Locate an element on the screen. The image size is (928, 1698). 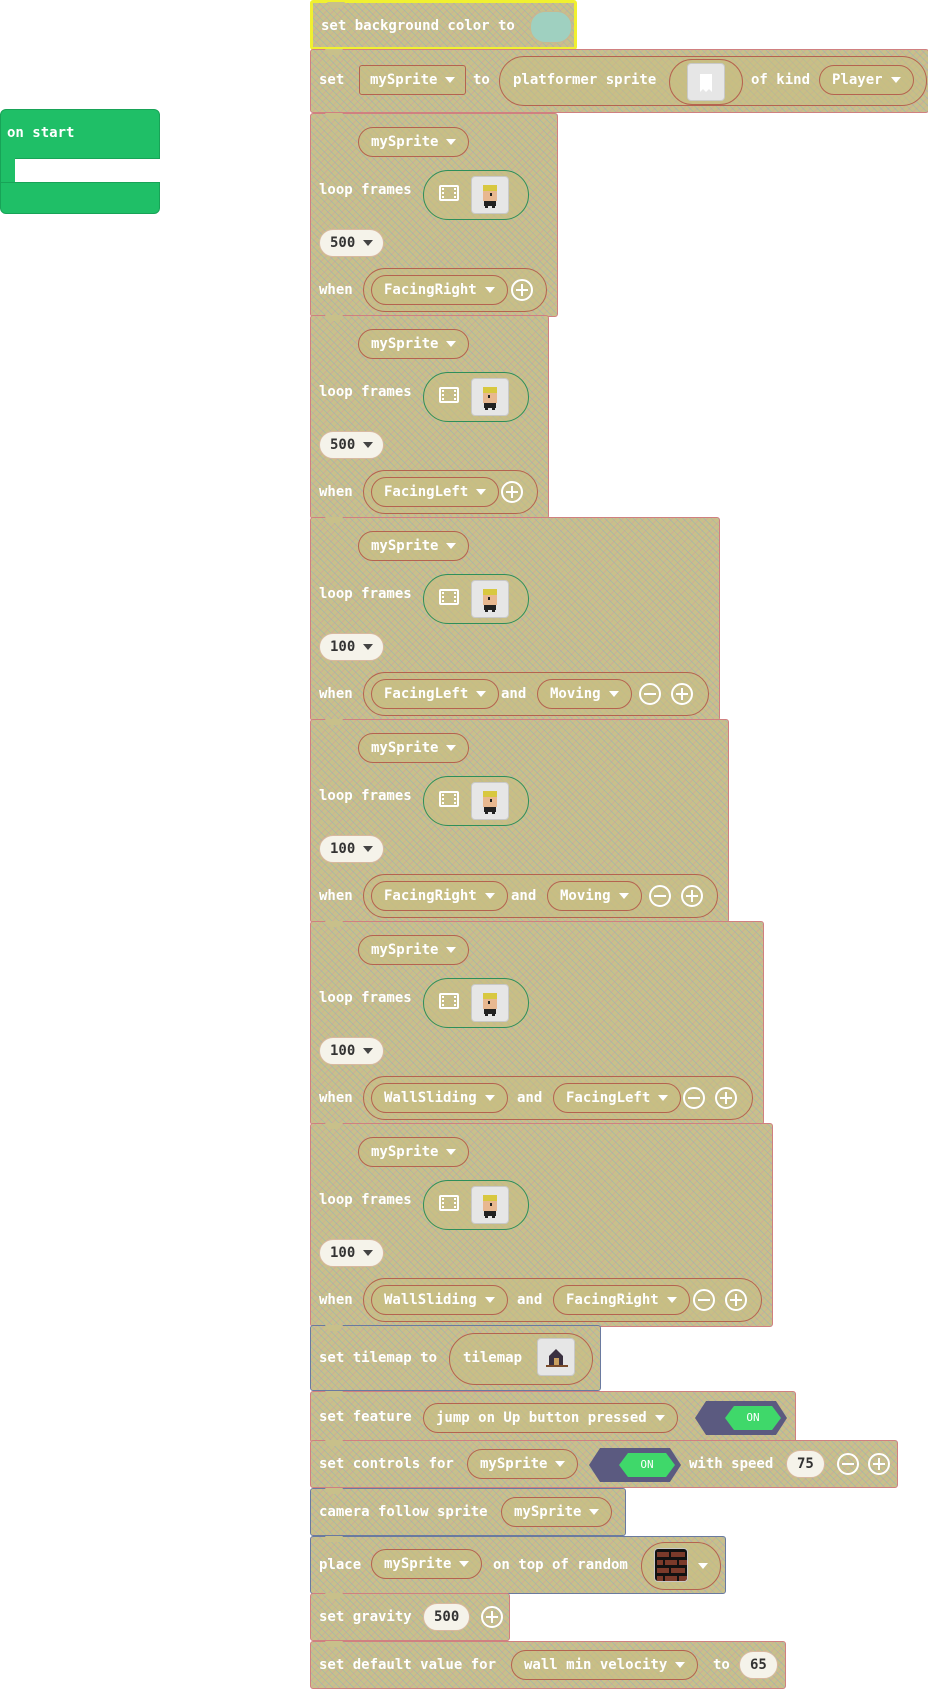
place-sprite-dropdown: mySprite is located at coordinates (427, 1564).